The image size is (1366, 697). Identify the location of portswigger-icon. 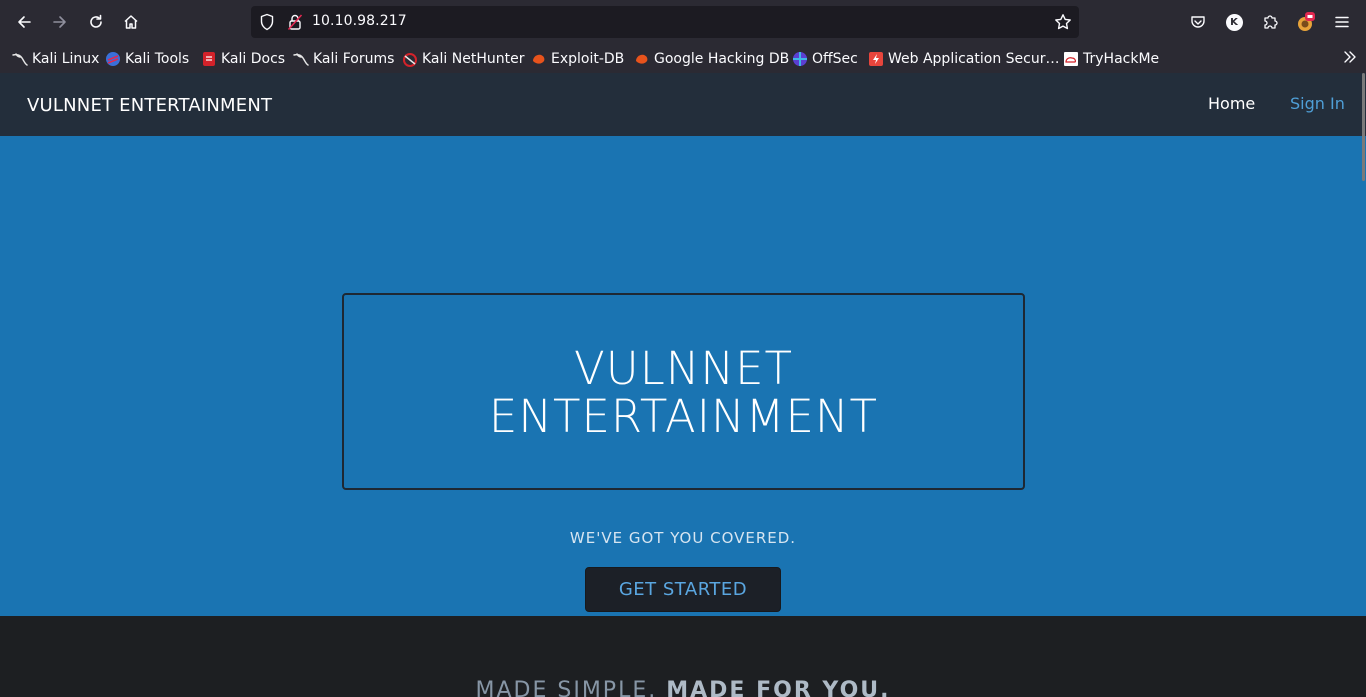
(876, 59).